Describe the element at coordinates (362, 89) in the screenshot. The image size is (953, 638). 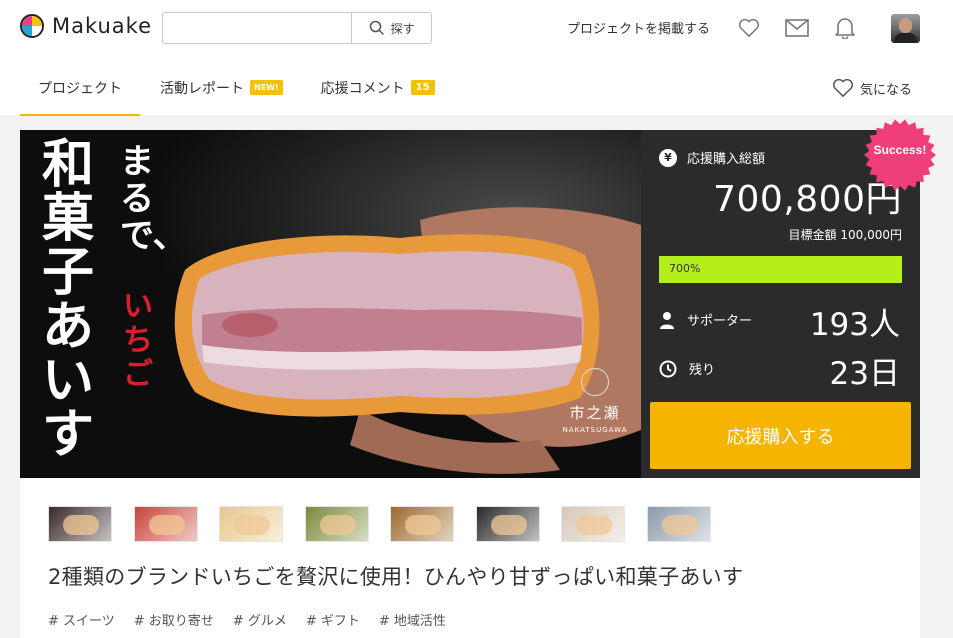
I see `tab-comments-label: 応援コメント` at that location.